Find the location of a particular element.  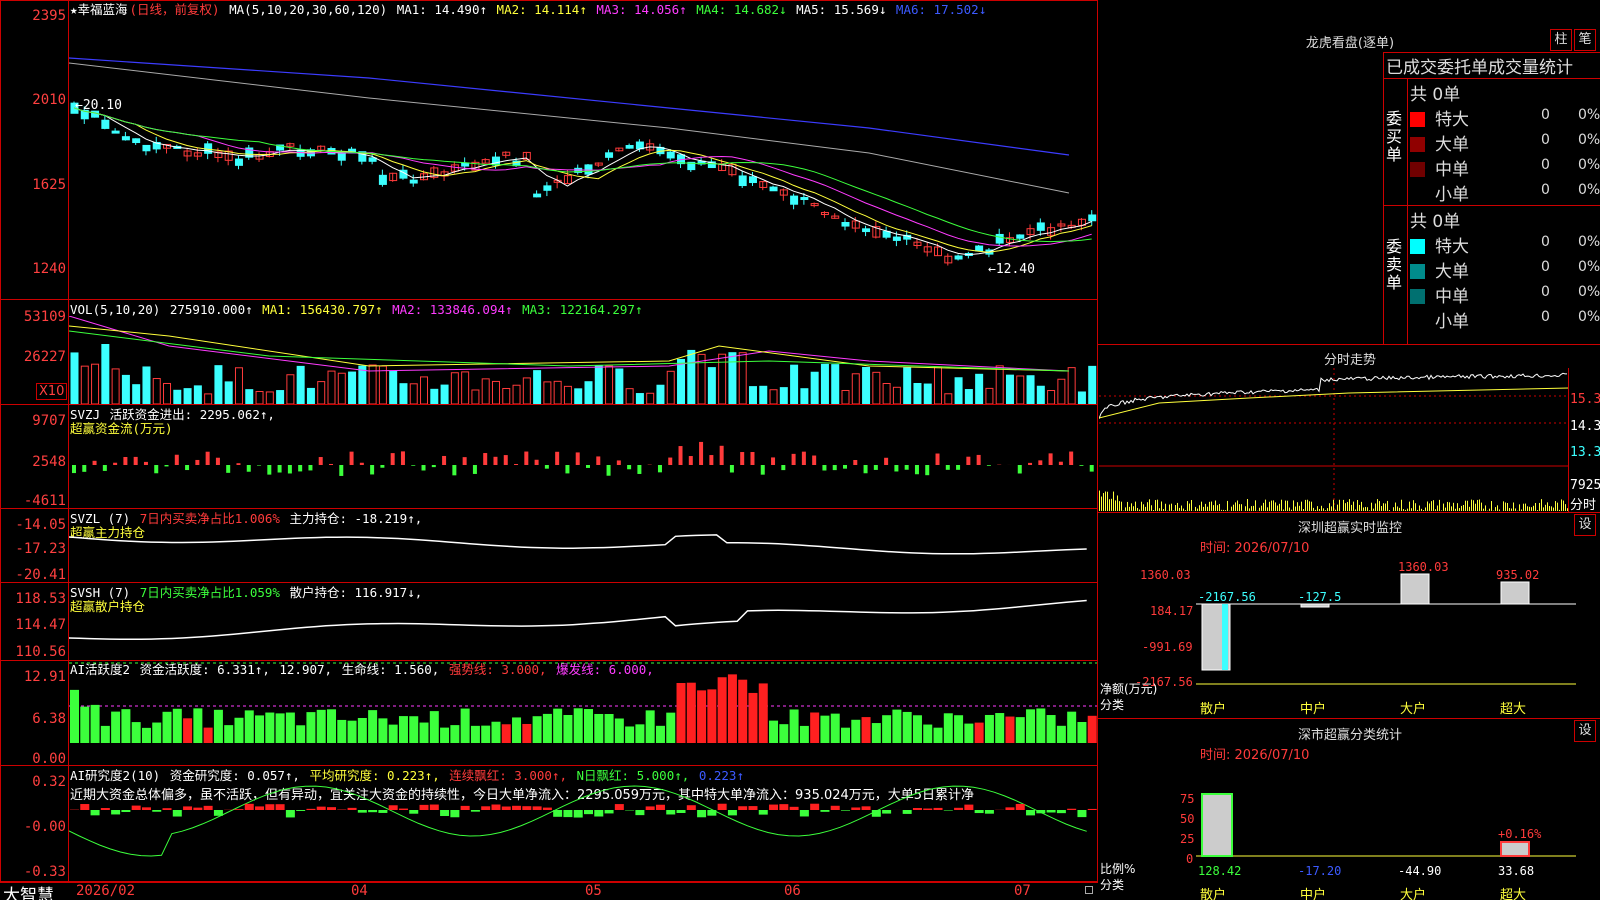

row-name: 特大 is located at coordinates (1452, 120).